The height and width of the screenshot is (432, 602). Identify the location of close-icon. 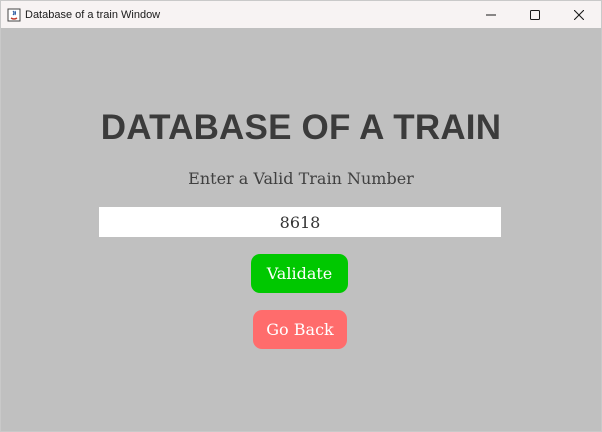
(579, 14).